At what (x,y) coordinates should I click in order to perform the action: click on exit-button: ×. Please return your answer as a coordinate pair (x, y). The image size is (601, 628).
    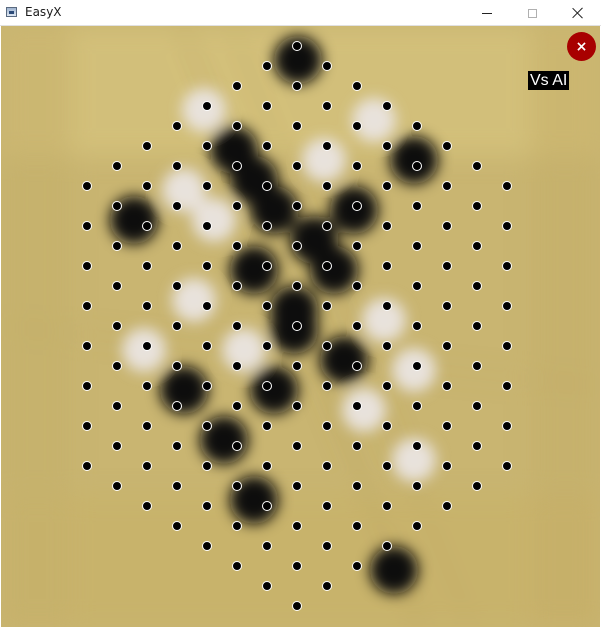
    Looking at the image, I should click on (581, 46).